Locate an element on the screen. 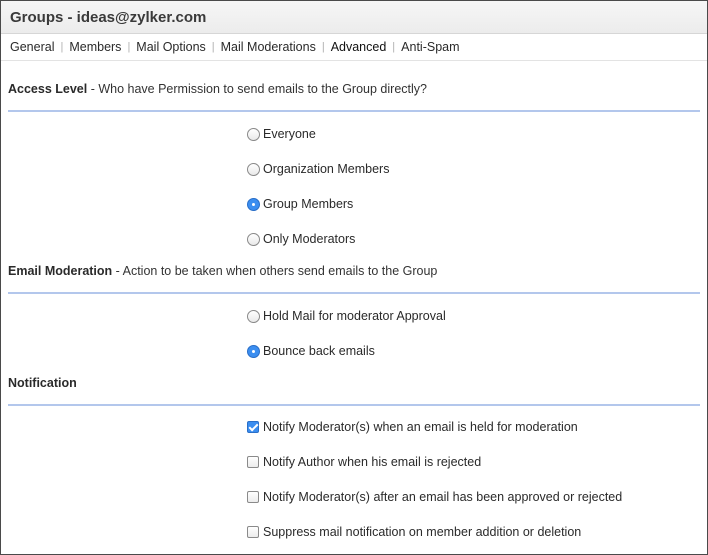  access-option-organization-members: Organization Members is located at coordinates (318, 169).